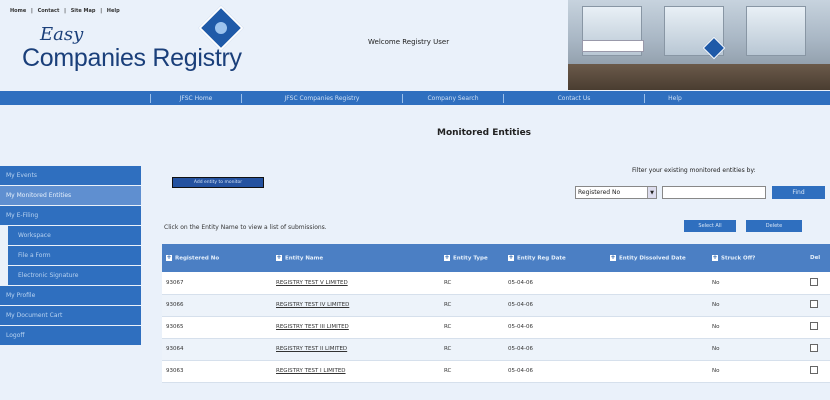  Describe the element at coordinates (675, 98) in the screenshot. I see `nav-help: Help` at that location.